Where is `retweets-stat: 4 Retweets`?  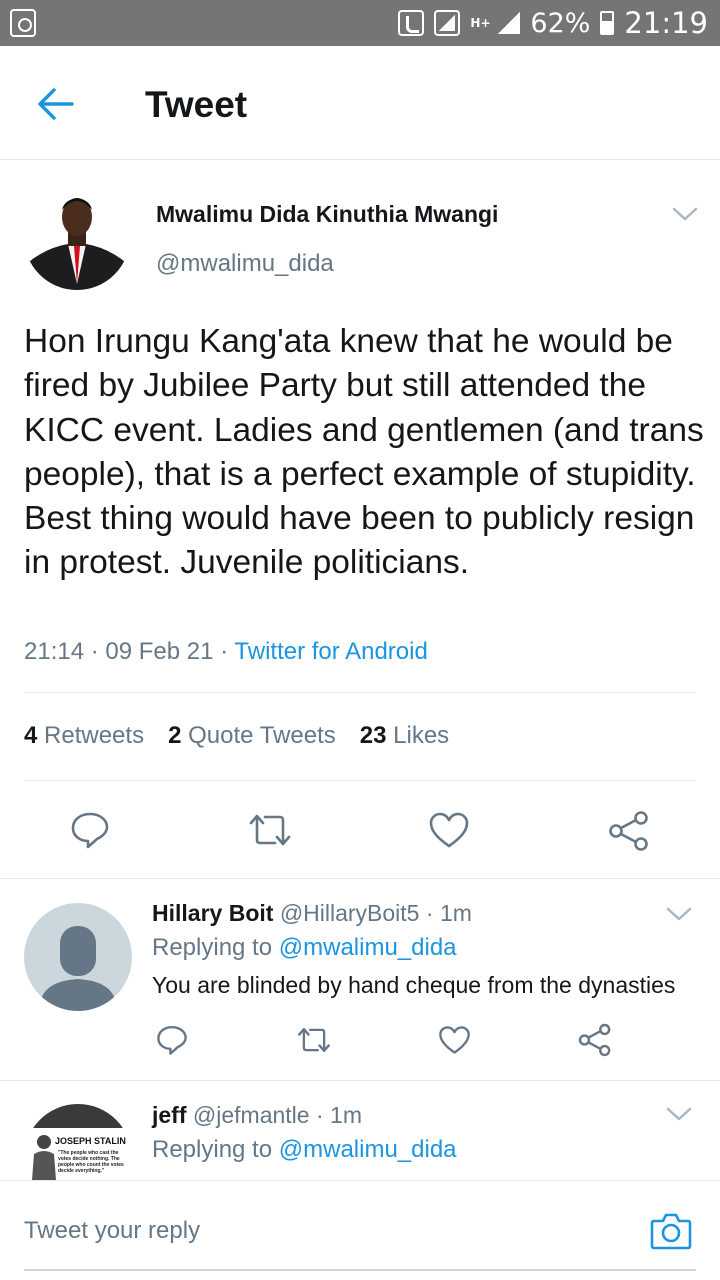 retweets-stat: 4 Retweets is located at coordinates (84, 736).